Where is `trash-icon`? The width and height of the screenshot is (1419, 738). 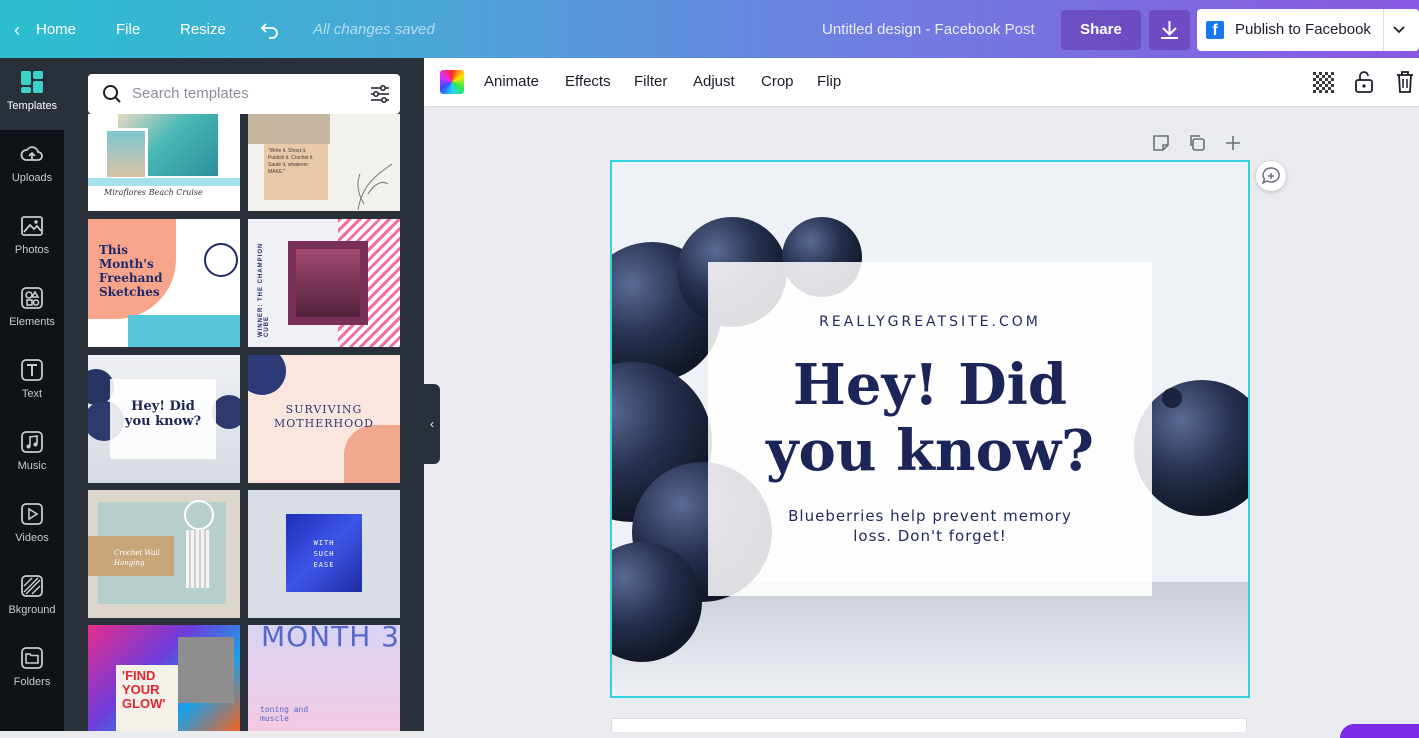 trash-icon is located at coordinates (1405, 82).